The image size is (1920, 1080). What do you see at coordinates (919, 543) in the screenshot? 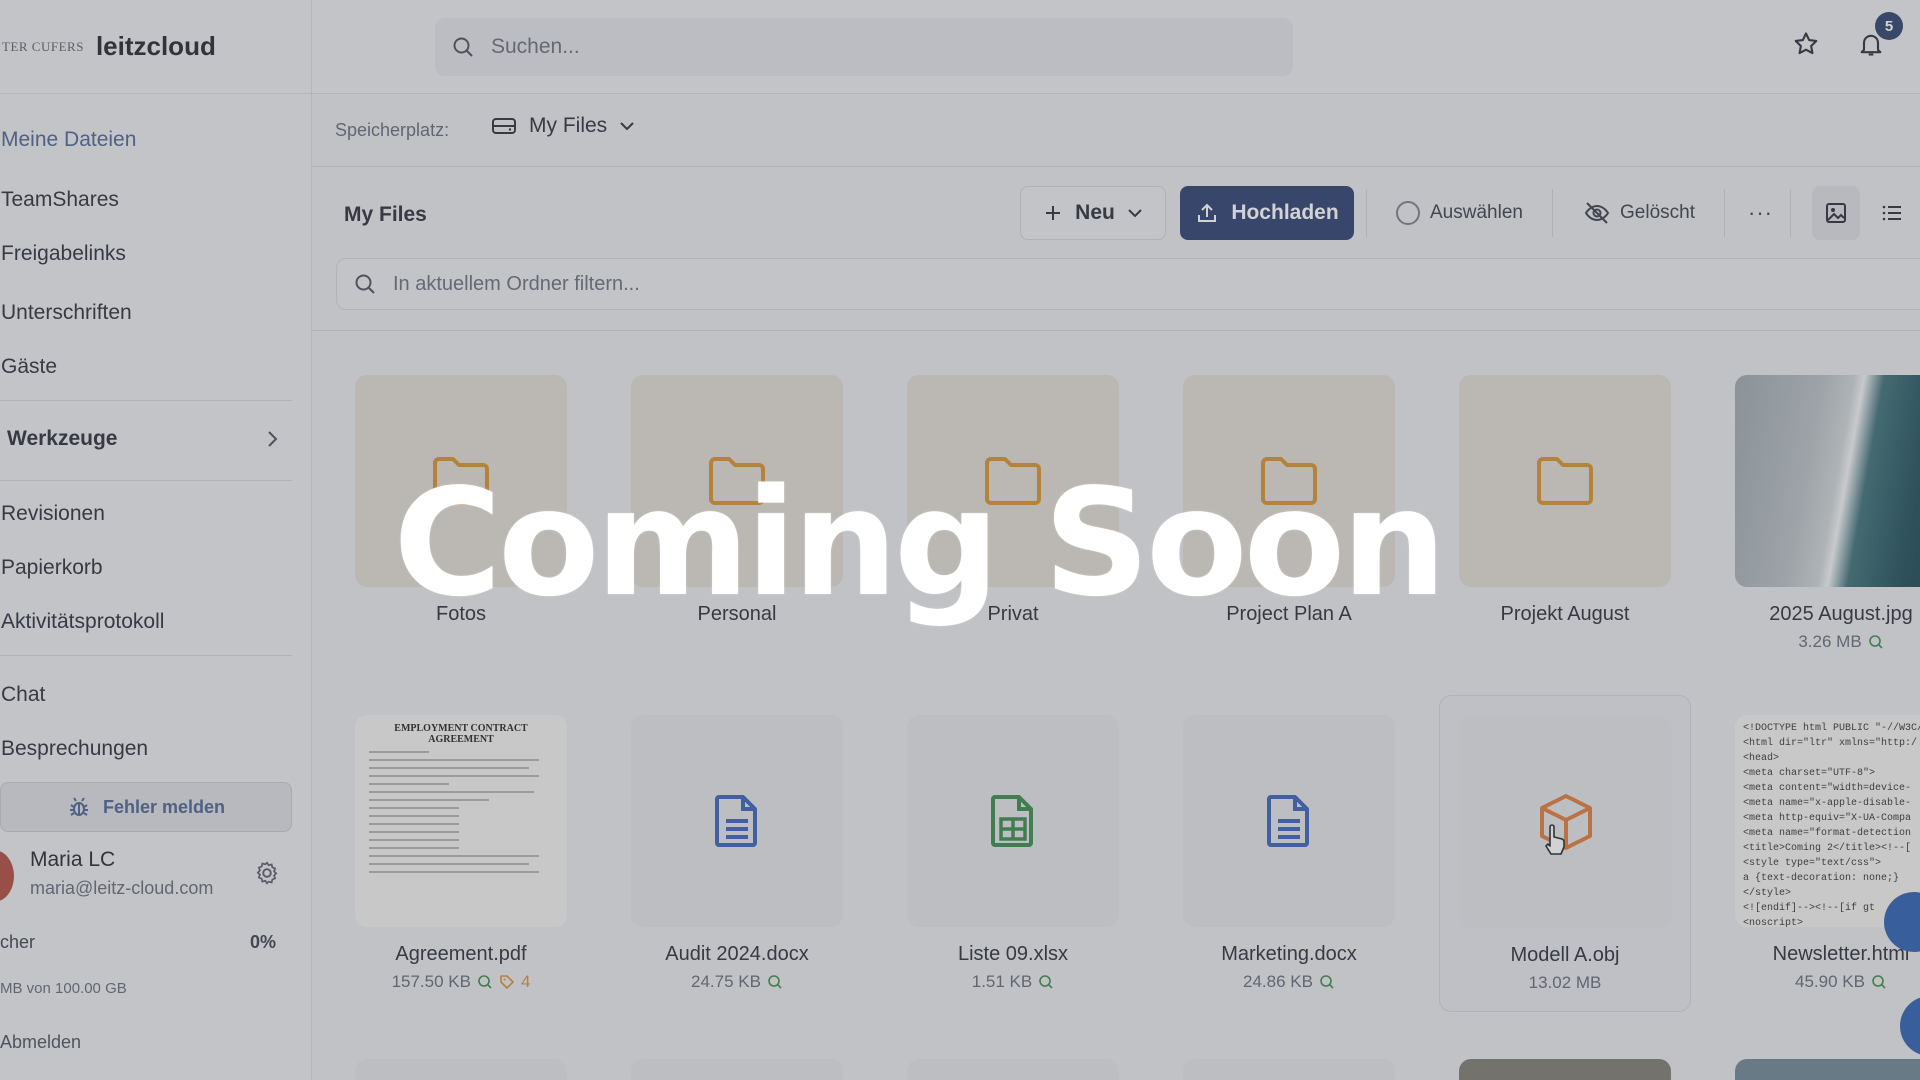
I see `coming-soon-text: Coming Soon` at bounding box center [919, 543].